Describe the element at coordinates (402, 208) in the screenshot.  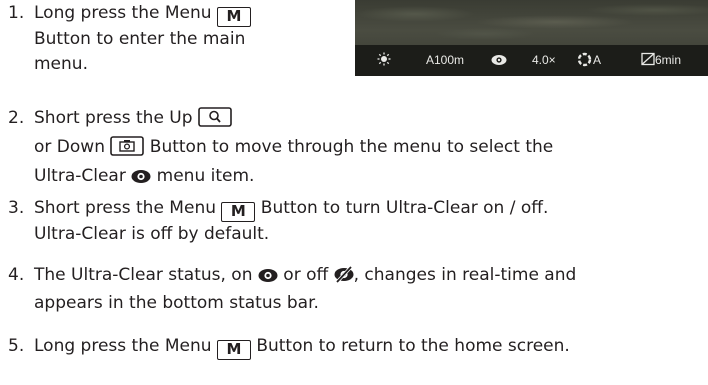
I see `step-text: Button to turn Ultra-Clear on / off.` at that location.